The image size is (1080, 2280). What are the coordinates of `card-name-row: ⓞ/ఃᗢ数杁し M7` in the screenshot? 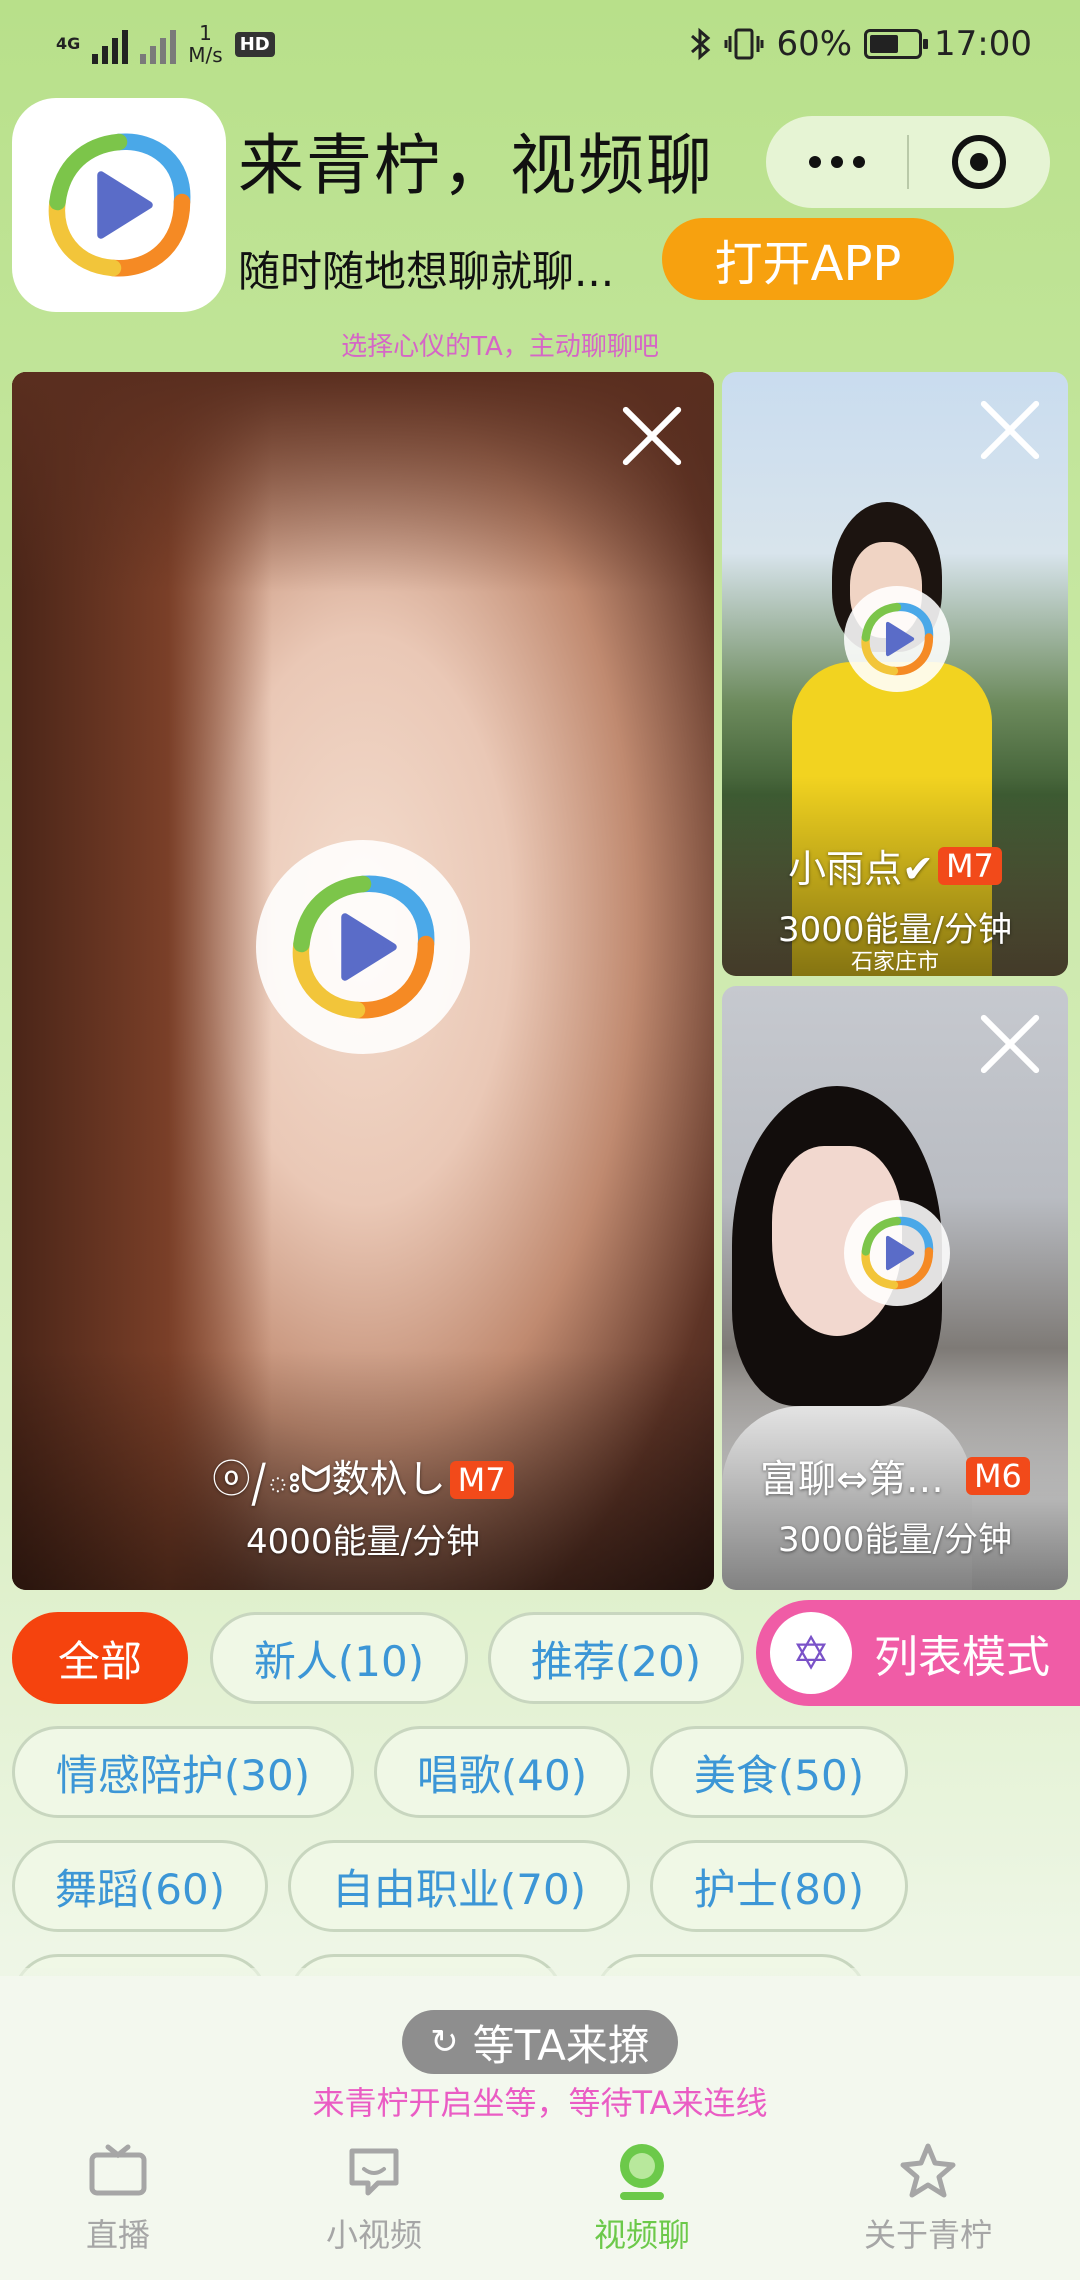 It's located at (363, 1479).